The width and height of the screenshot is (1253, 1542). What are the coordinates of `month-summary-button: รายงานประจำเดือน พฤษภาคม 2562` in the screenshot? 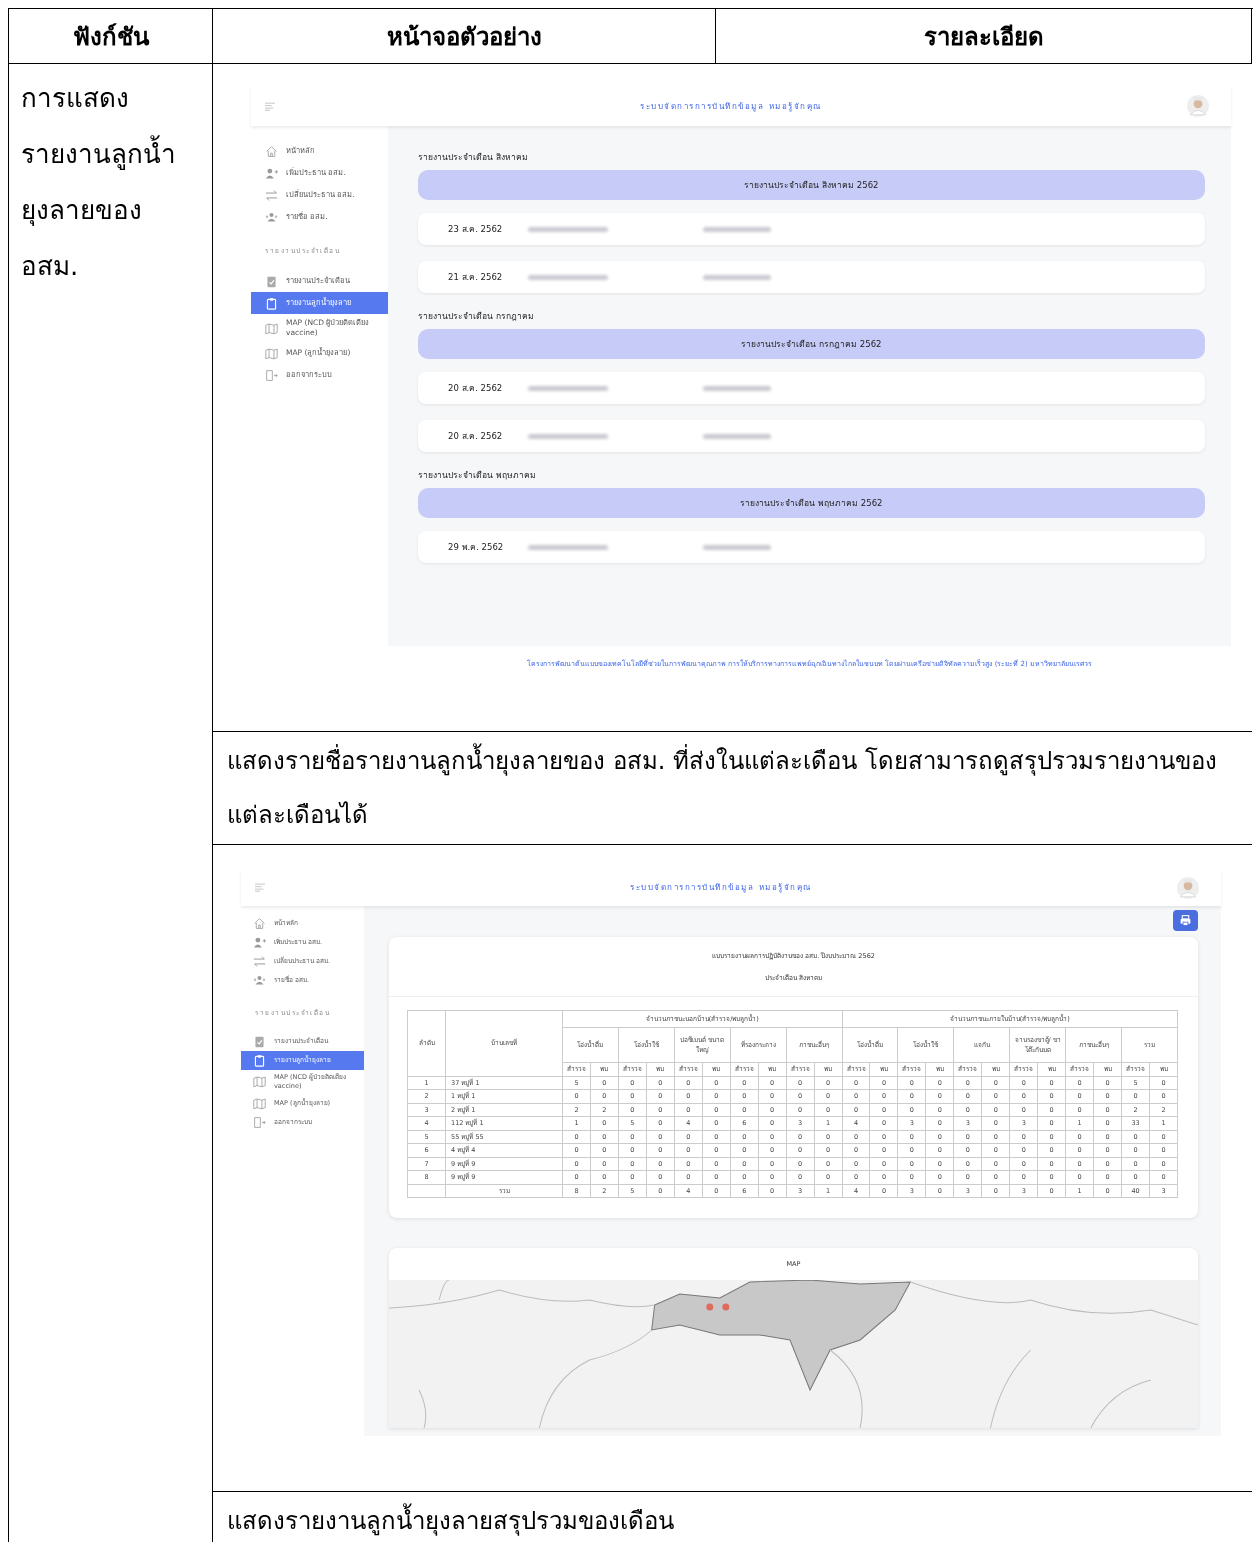 It's located at (811, 503).